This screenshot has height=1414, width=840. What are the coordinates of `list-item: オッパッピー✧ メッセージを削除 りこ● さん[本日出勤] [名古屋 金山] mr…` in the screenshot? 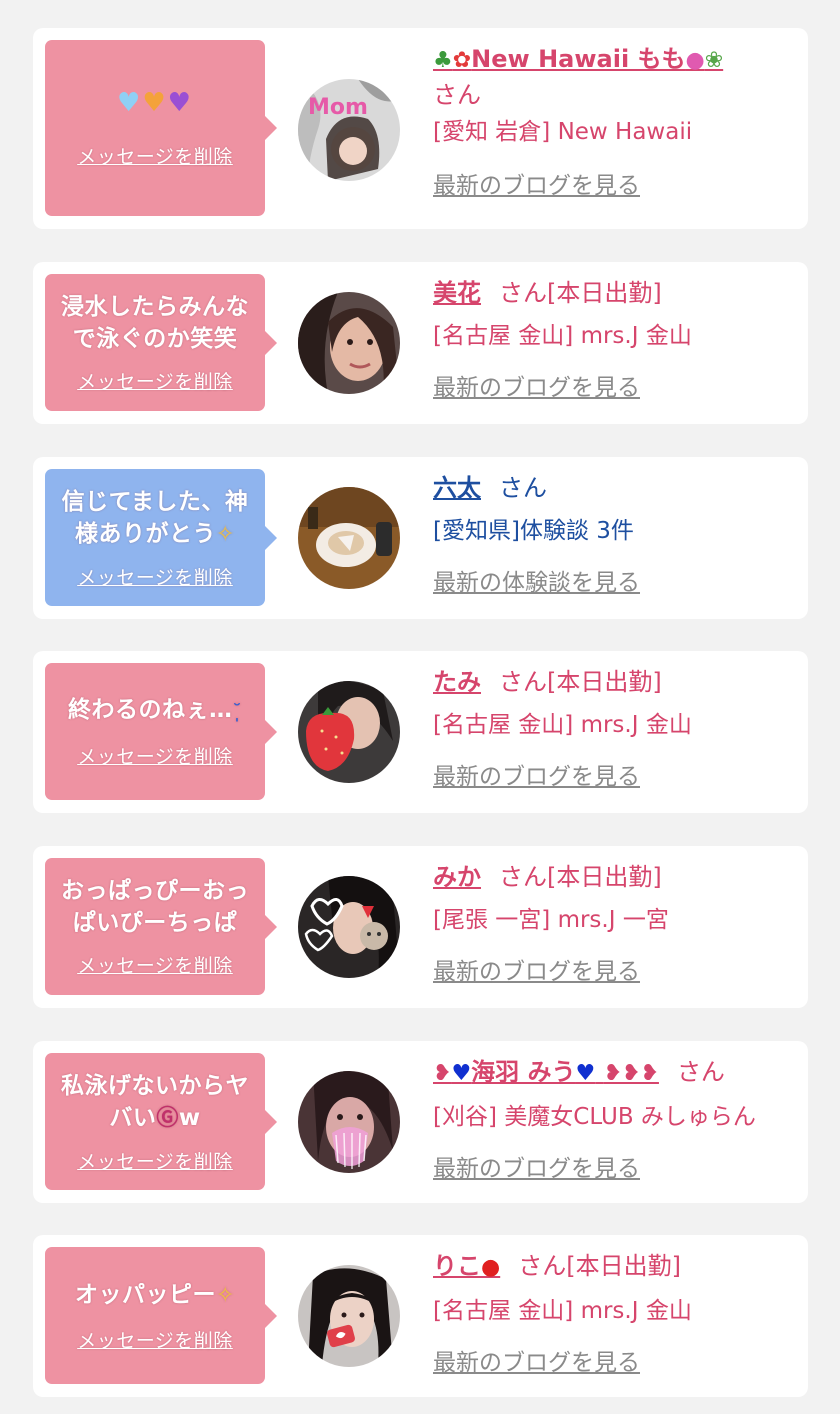 It's located at (420, 1316).